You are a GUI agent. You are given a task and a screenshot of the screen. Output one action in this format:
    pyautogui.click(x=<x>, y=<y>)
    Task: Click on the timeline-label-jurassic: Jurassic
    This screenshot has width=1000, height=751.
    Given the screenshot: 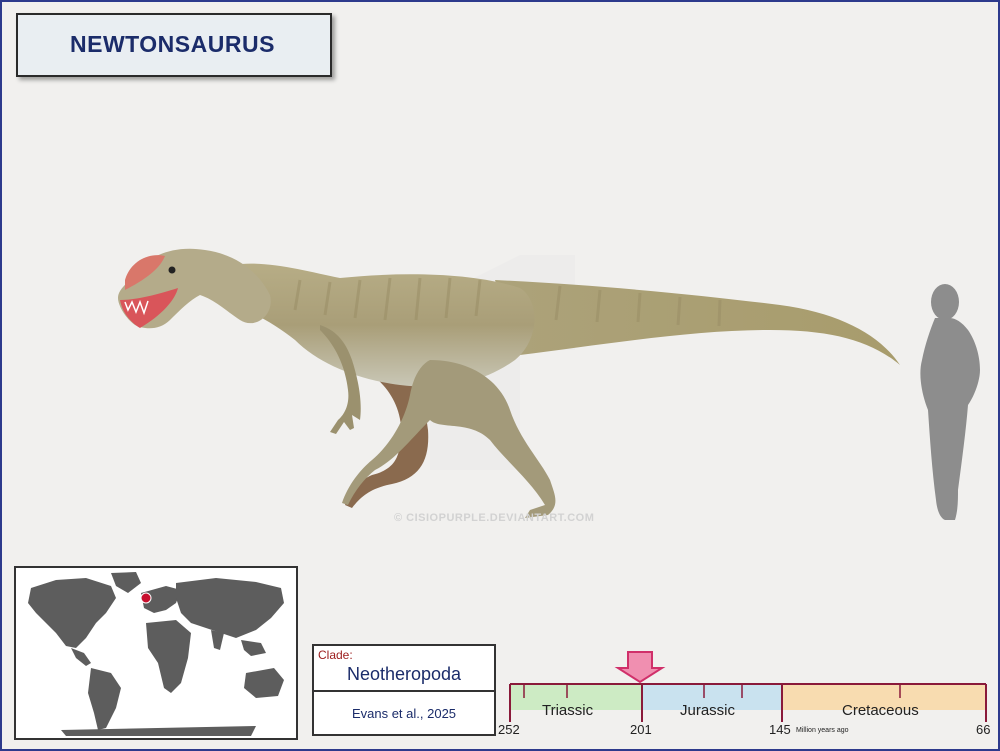 What is the action you would take?
    pyautogui.click(x=708, y=710)
    